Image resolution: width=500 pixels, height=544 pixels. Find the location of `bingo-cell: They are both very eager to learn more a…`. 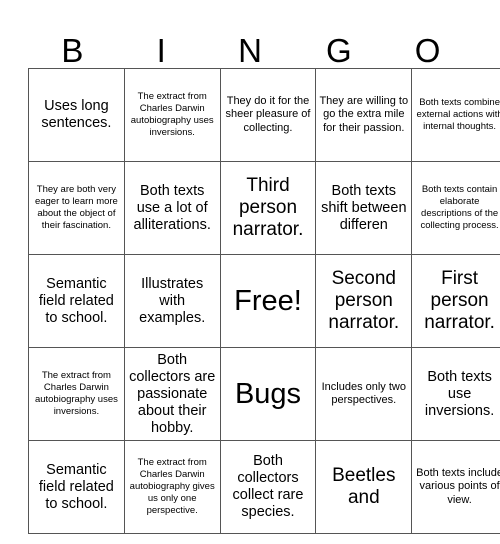

bingo-cell: They are both very eager to learn more a… is located at coordinates (76, 208).